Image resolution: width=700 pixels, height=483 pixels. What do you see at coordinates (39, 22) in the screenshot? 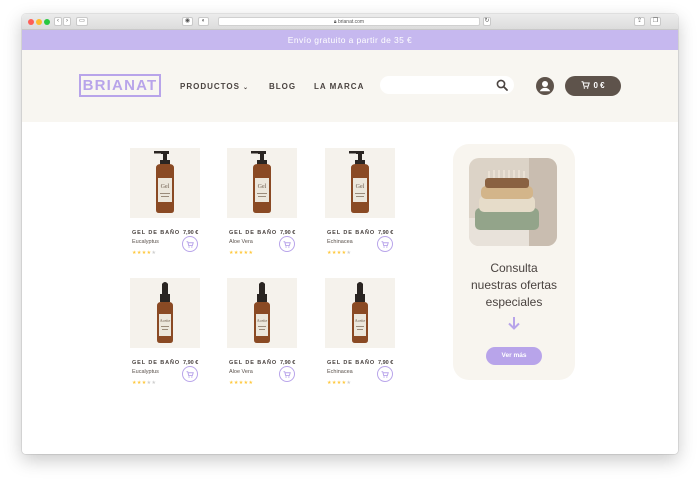
I see `minimize-window-button` at bounding box center [39, 22].